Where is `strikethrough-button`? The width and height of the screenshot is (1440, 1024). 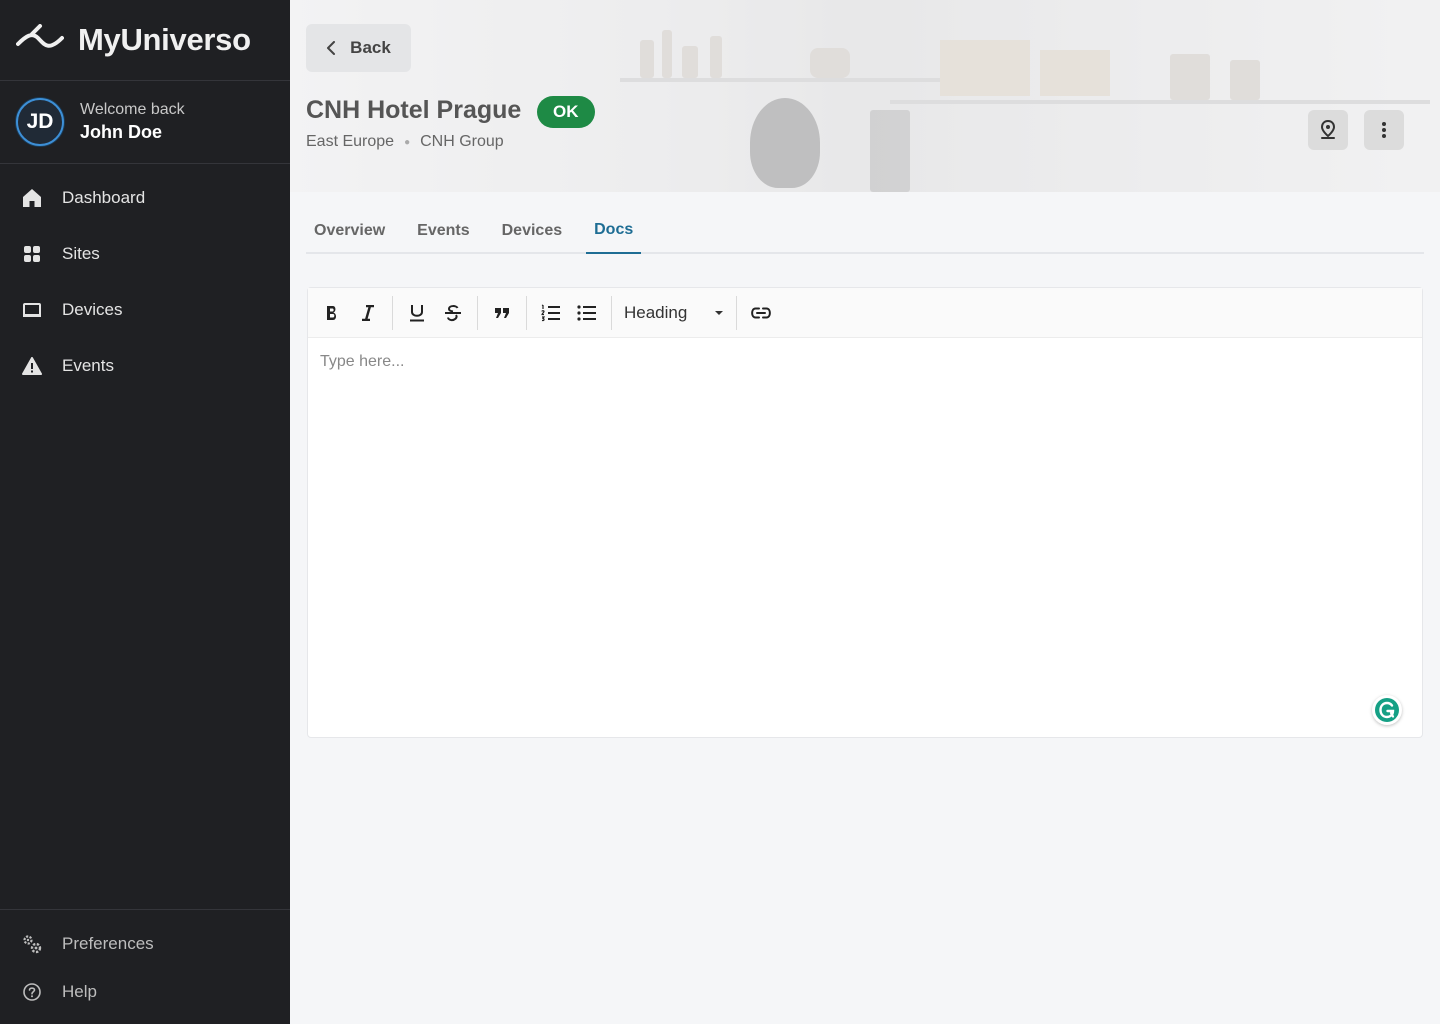
strikethrough-button is located at coordinates (453, 313).